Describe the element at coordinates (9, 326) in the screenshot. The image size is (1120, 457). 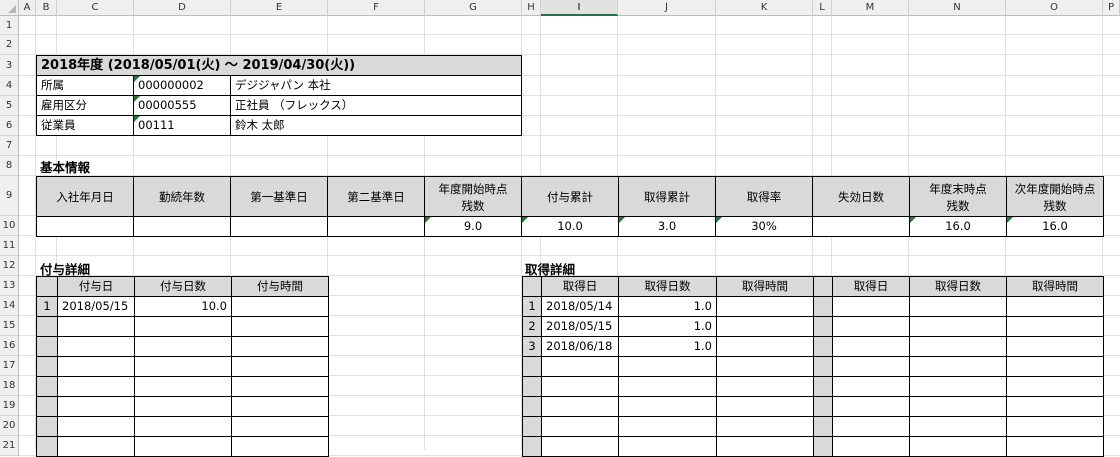
I see `row-header-15: 15` at that location.